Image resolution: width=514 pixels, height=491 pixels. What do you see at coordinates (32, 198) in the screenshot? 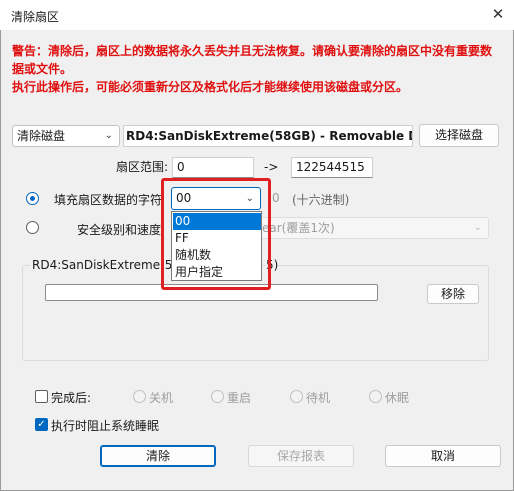
I see `fill-char-radio` at bounding box center [32, 198].